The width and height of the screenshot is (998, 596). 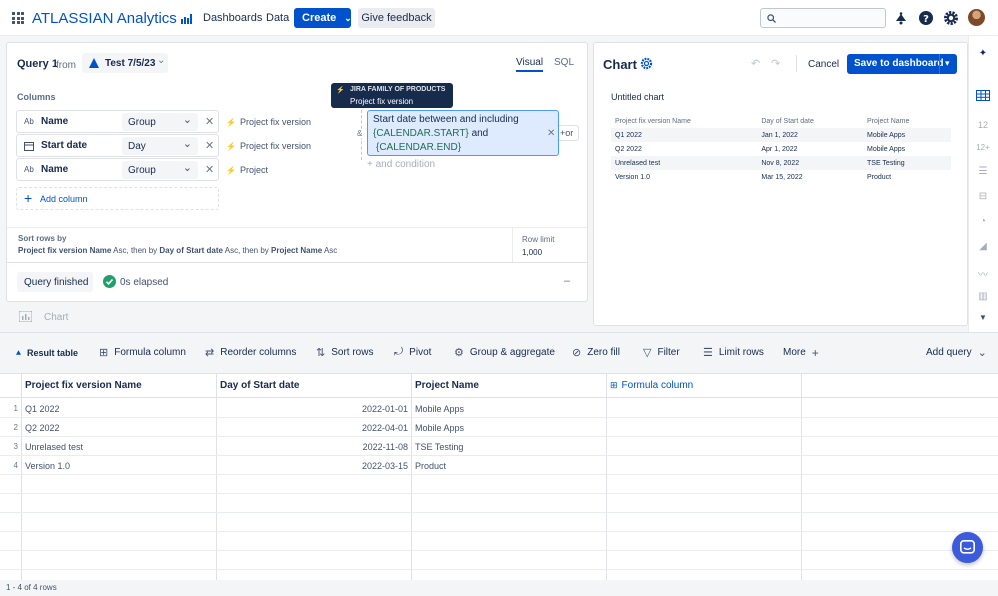 What do you see at coordinates (901, 18) in the screenshot?
I see `notifications-icon` at bounding box center [901, 18].